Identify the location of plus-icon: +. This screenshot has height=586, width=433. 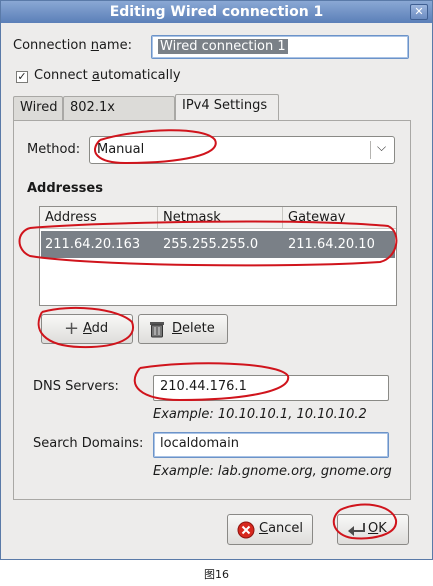
(72, 328).